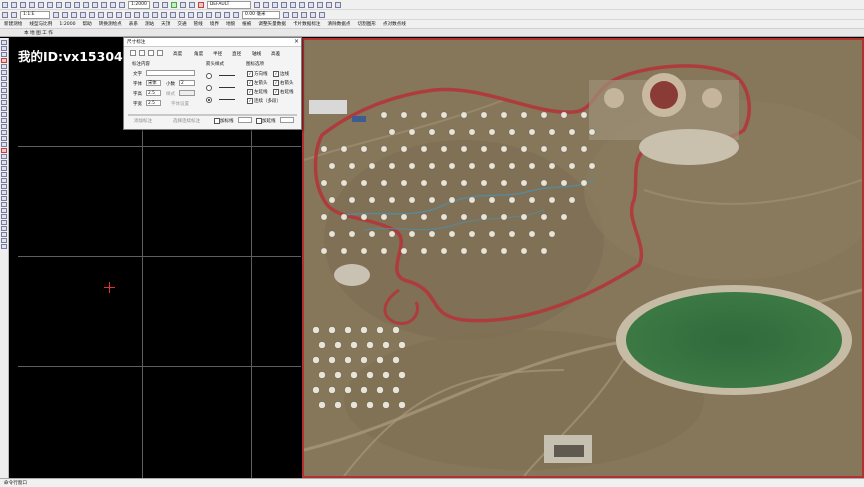 The height and width of the screenshot is (487, 864). I want to click on direction-line-checkbox: ✓, so click(250, 74).